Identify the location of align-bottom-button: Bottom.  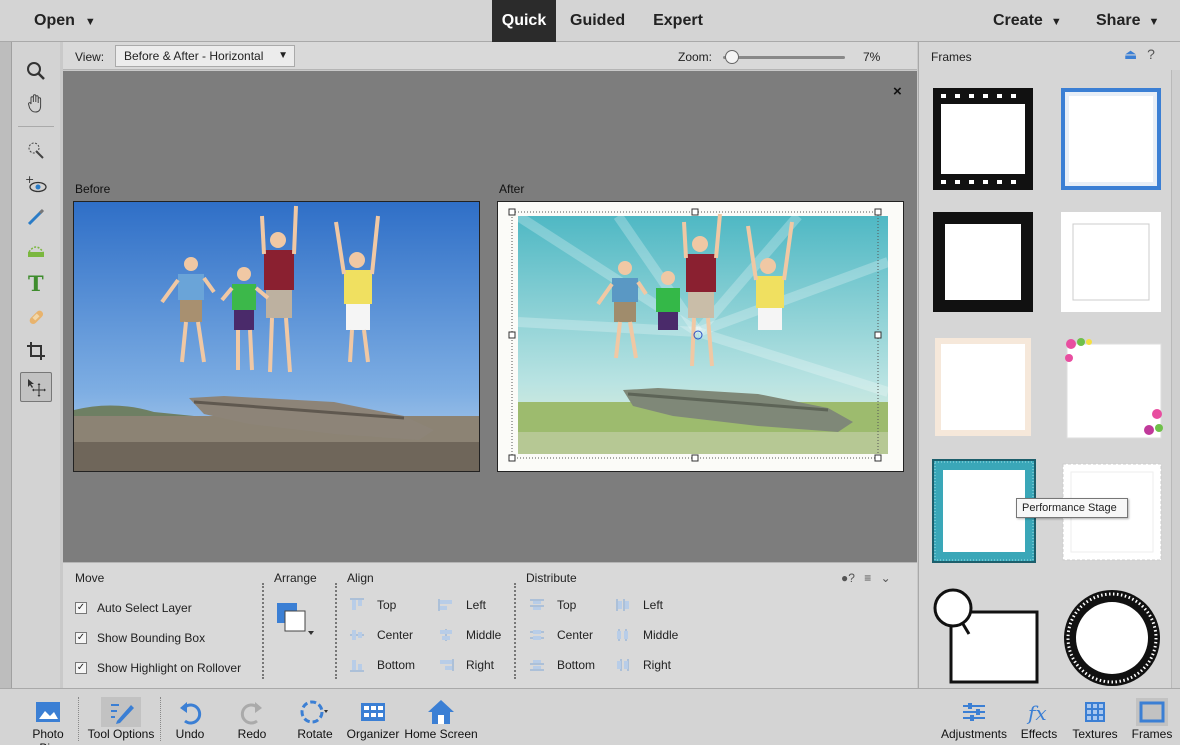
(382, 665).